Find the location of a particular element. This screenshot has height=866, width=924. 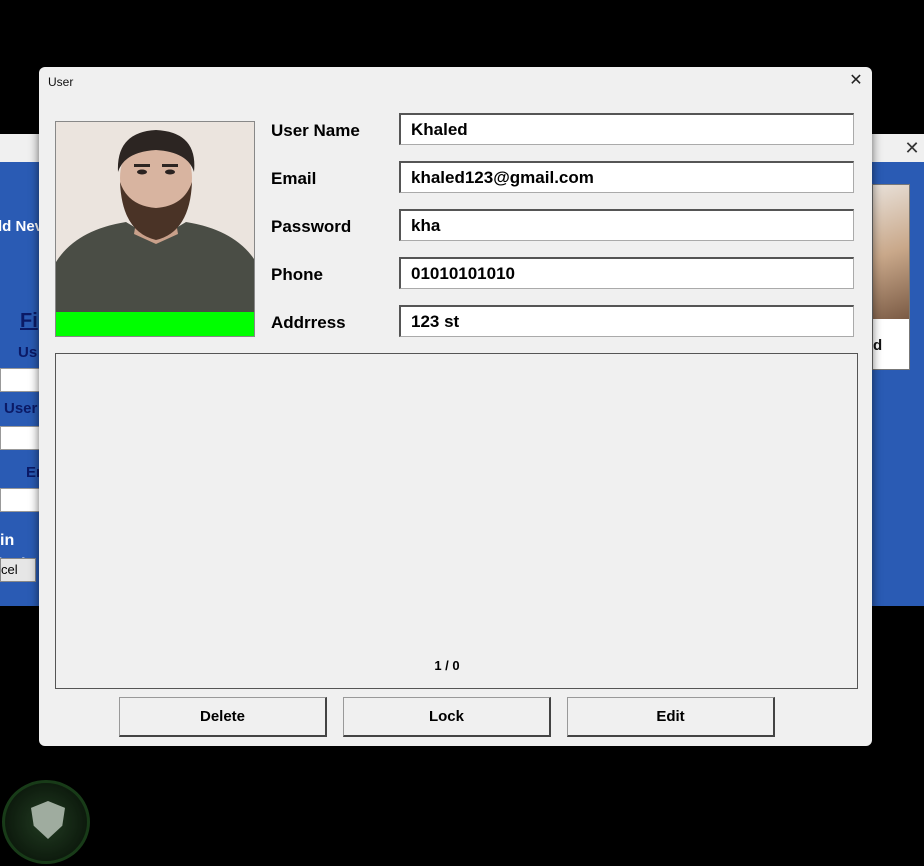

profile-photo-frame is located at coordinates (155, 229).